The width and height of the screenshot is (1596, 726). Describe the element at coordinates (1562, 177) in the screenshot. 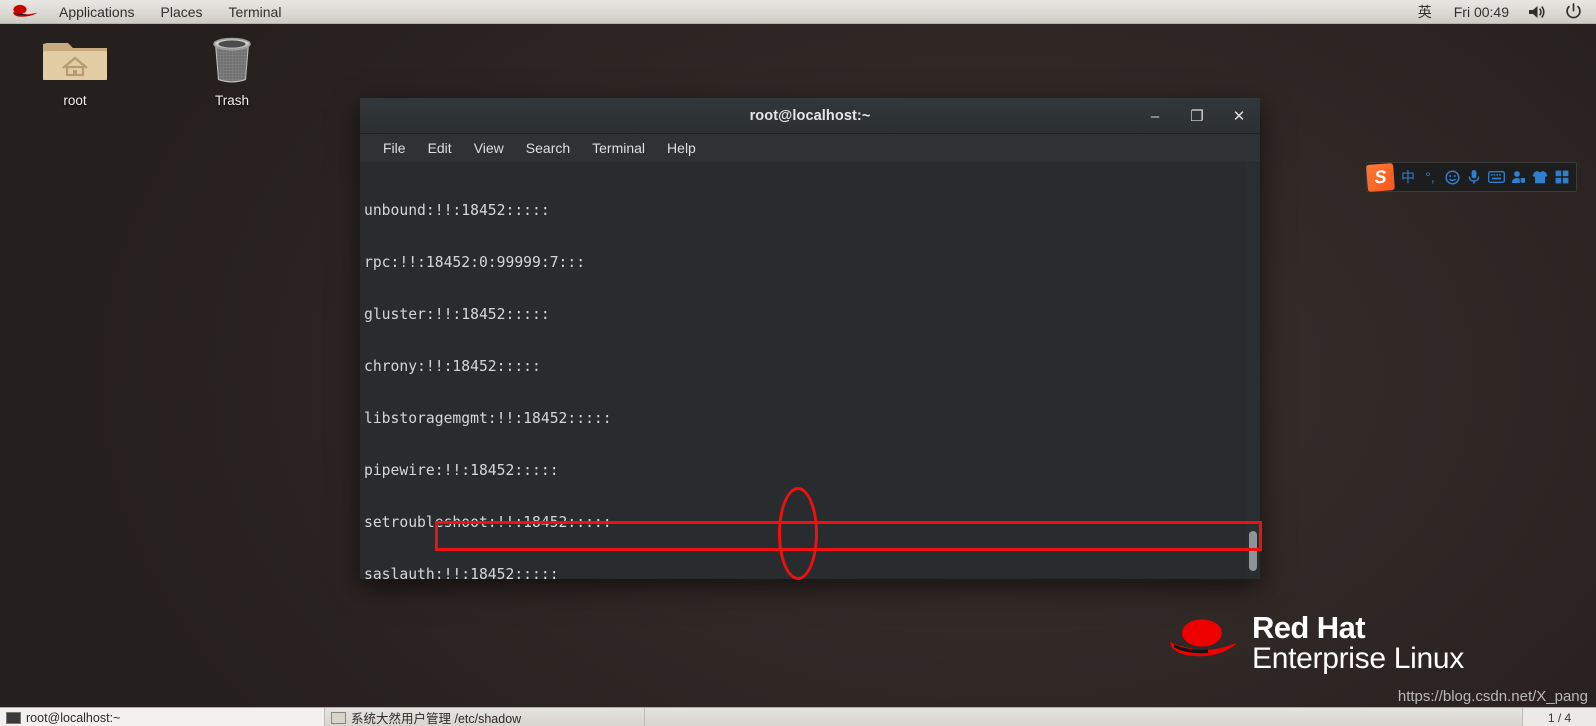

I see `toolbox-icon` at that location.